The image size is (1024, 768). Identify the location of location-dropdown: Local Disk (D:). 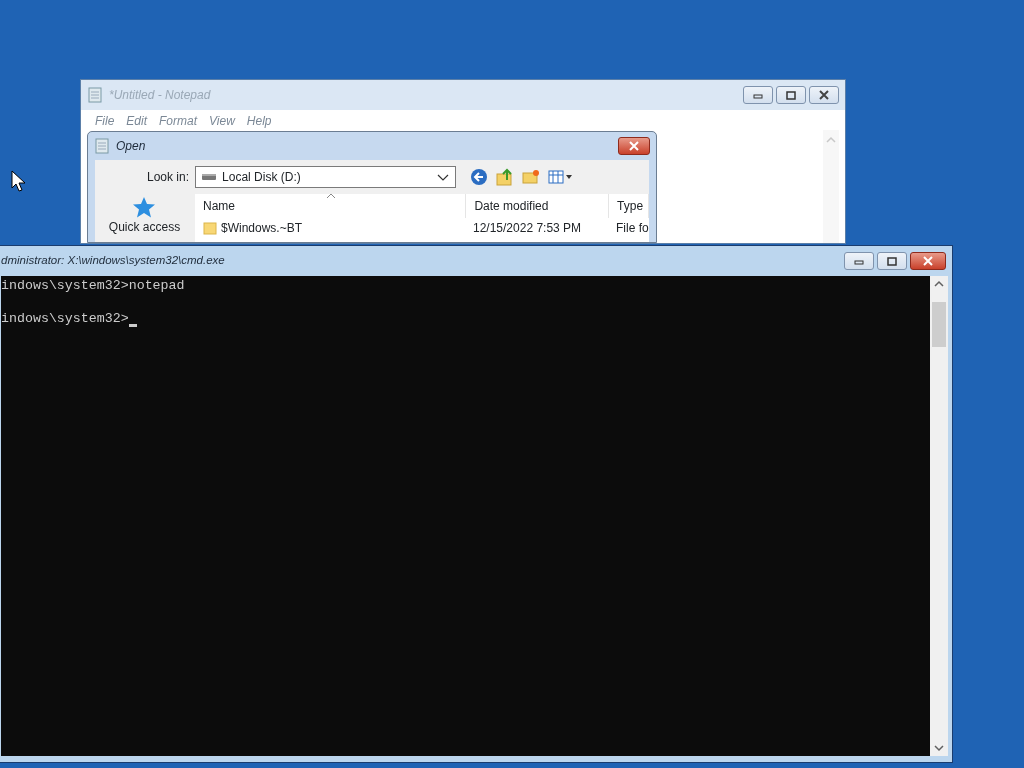
(326, 177).